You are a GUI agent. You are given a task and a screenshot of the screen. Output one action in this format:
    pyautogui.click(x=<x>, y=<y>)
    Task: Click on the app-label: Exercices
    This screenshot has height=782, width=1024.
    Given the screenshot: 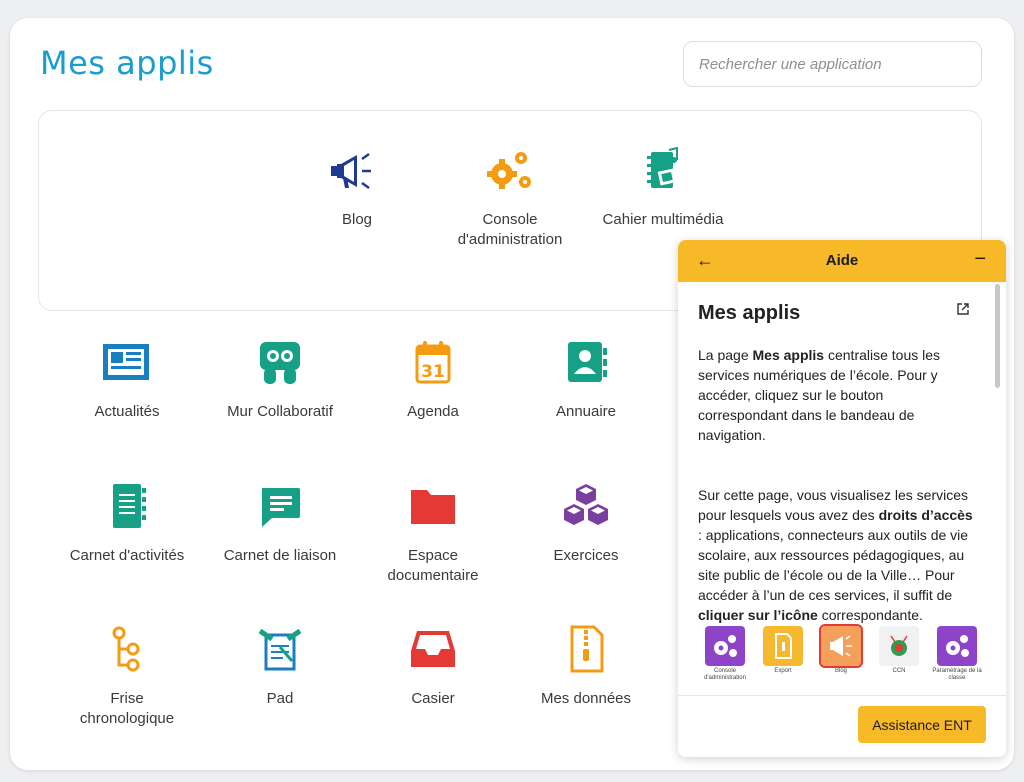 What is the action you would take?
    pyautogui.click(x=586, y=555)
    